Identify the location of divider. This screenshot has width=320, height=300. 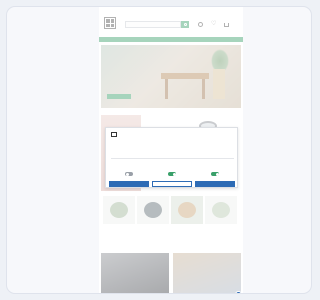
(172, 158).